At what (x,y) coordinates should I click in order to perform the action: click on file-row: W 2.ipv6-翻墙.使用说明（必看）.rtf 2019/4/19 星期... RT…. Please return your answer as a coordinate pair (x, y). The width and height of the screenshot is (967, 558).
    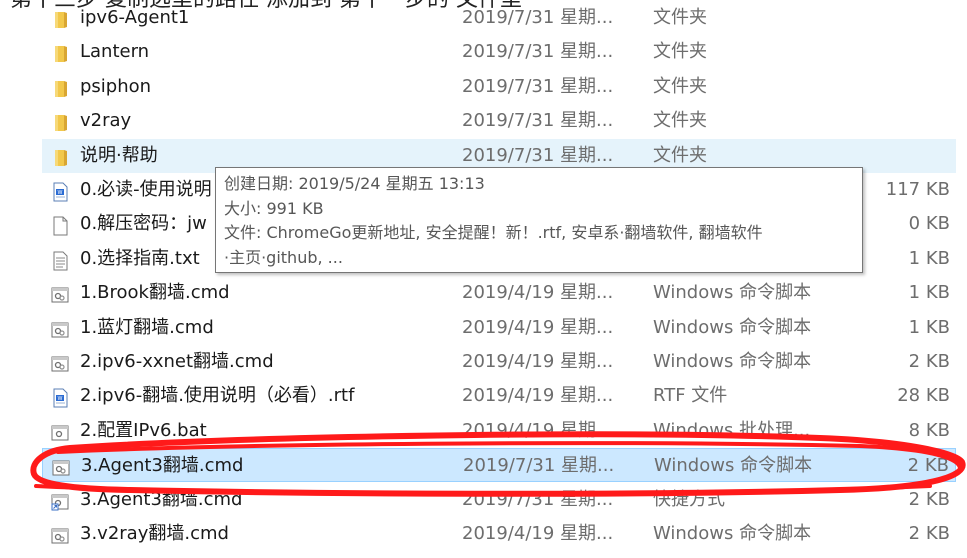
    Looking at the image, I should click on (499, 396).